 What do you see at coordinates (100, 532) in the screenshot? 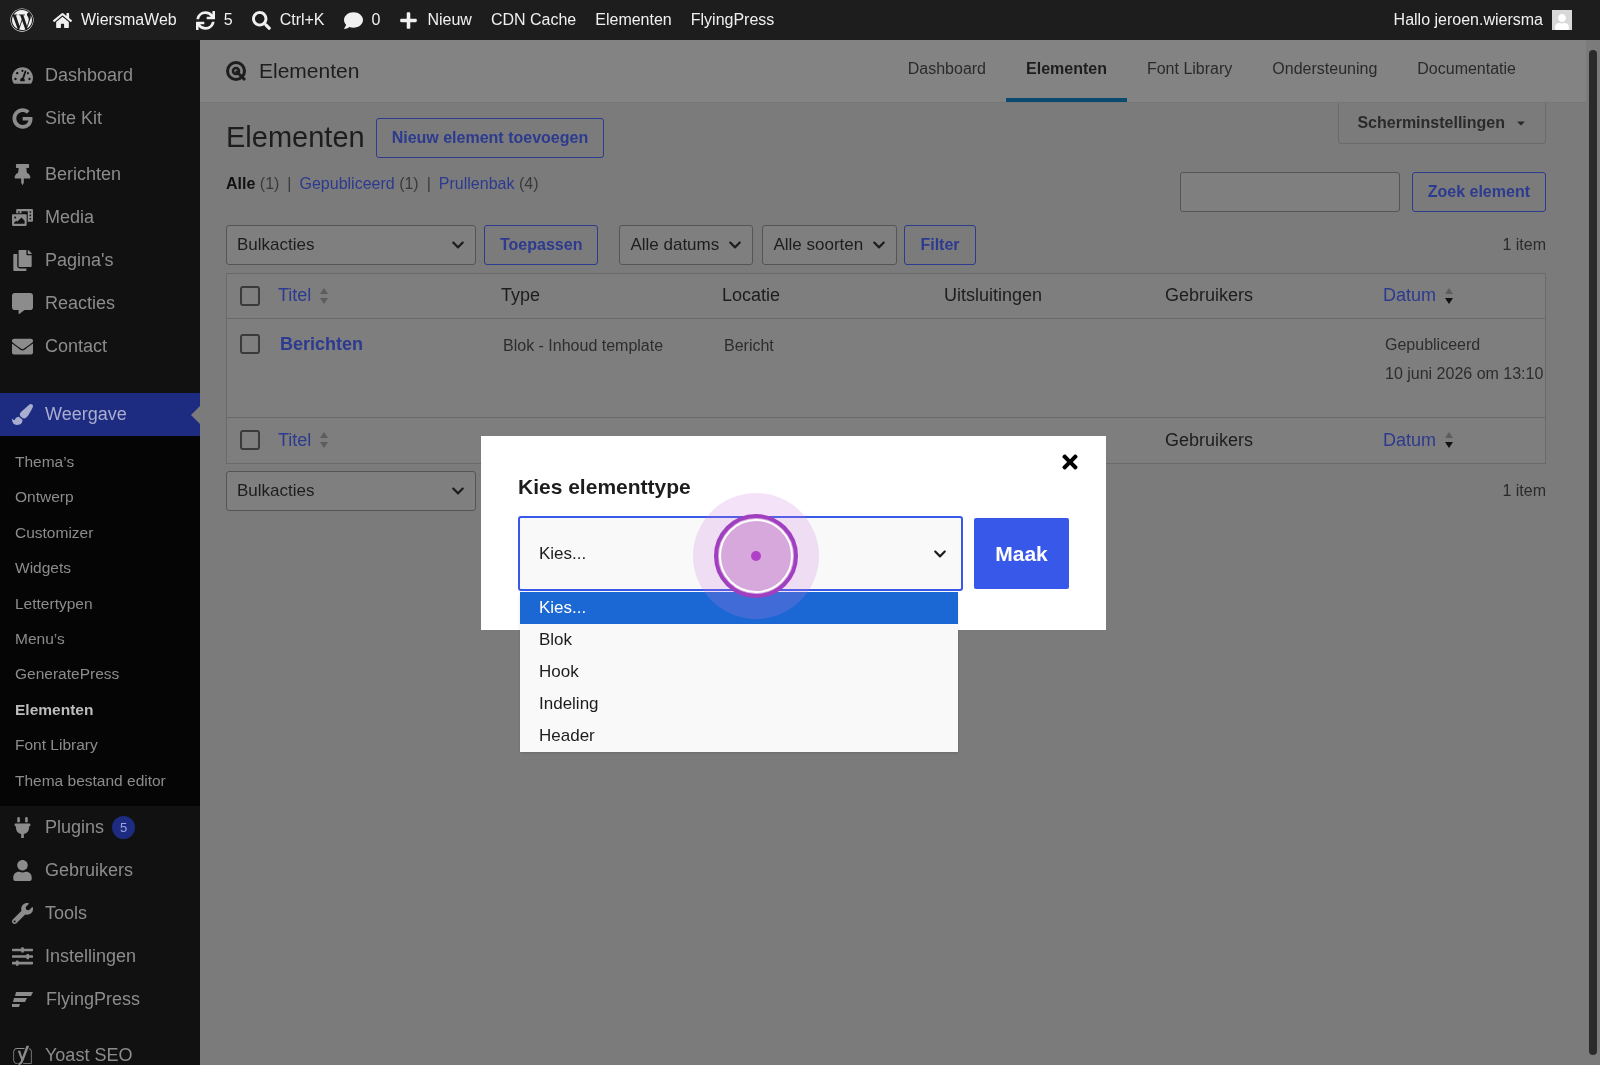
I see `submenu-item: Customizer` at bounding box center [100, 532].